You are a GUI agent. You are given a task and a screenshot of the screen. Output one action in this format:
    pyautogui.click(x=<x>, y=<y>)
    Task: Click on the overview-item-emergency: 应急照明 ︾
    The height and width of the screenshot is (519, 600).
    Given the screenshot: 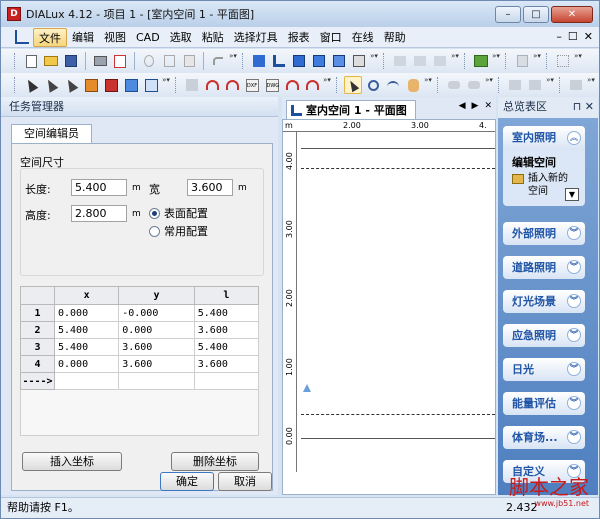 What is the action you would take?
    pyautogui.click(x=544, y=335)
    